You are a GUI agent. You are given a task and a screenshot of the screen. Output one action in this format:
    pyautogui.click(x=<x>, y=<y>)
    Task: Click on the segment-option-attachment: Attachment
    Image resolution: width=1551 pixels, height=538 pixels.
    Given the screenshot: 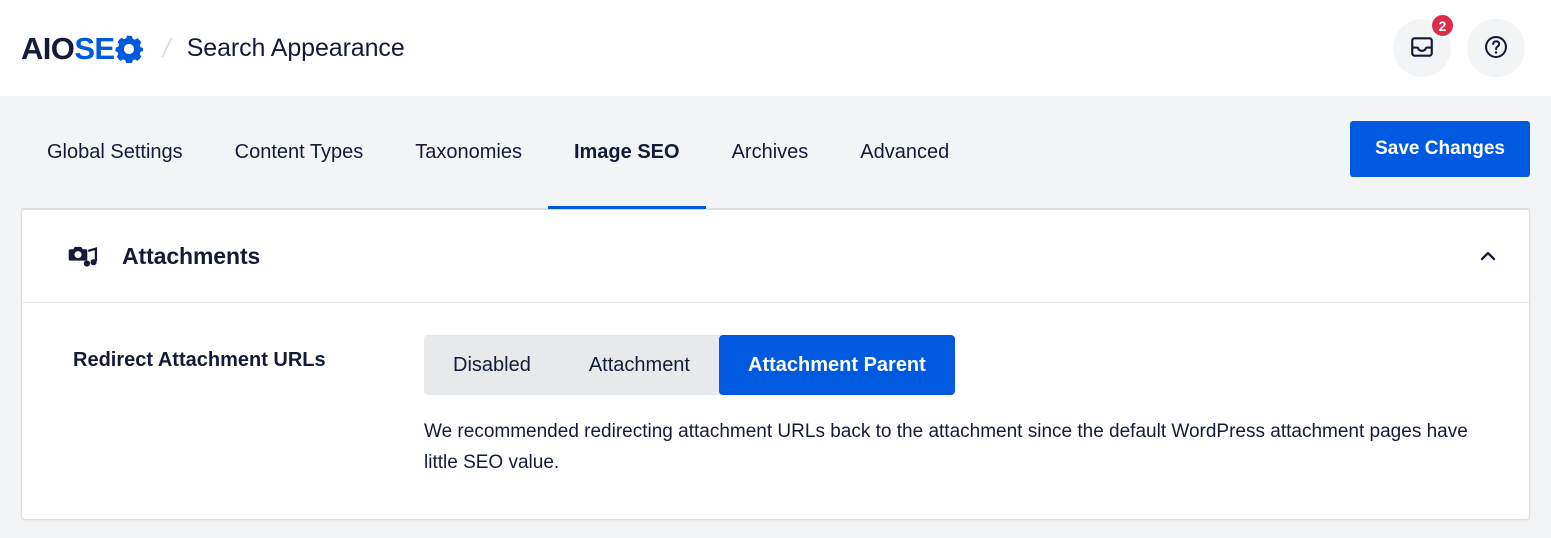 What is the action you would take?
    pyautogui.click(x=639, y=365)
    